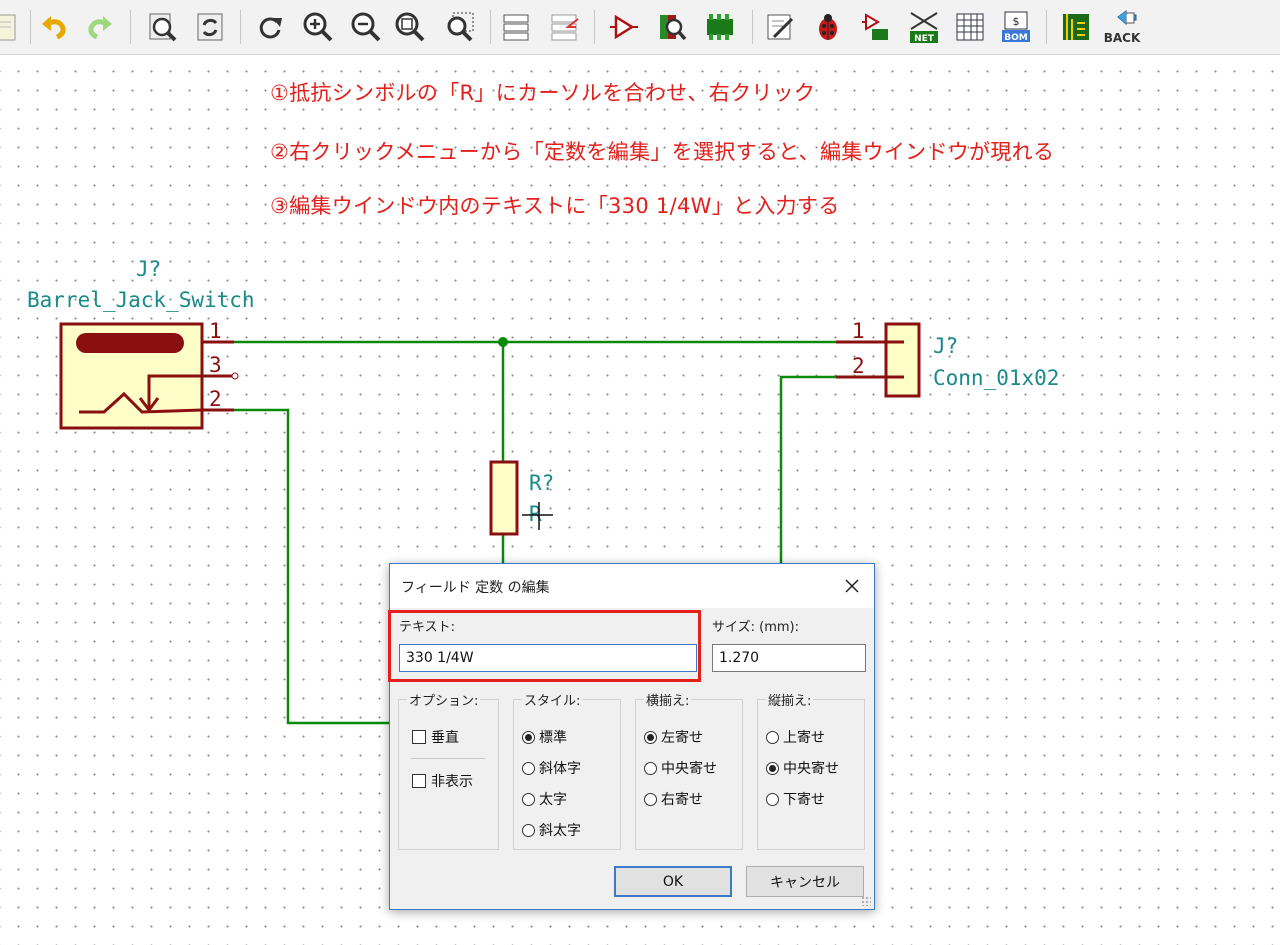 The width and height of the screenshot is (1280, 945). I want to click on ok-button: OK, so click(673, 881).